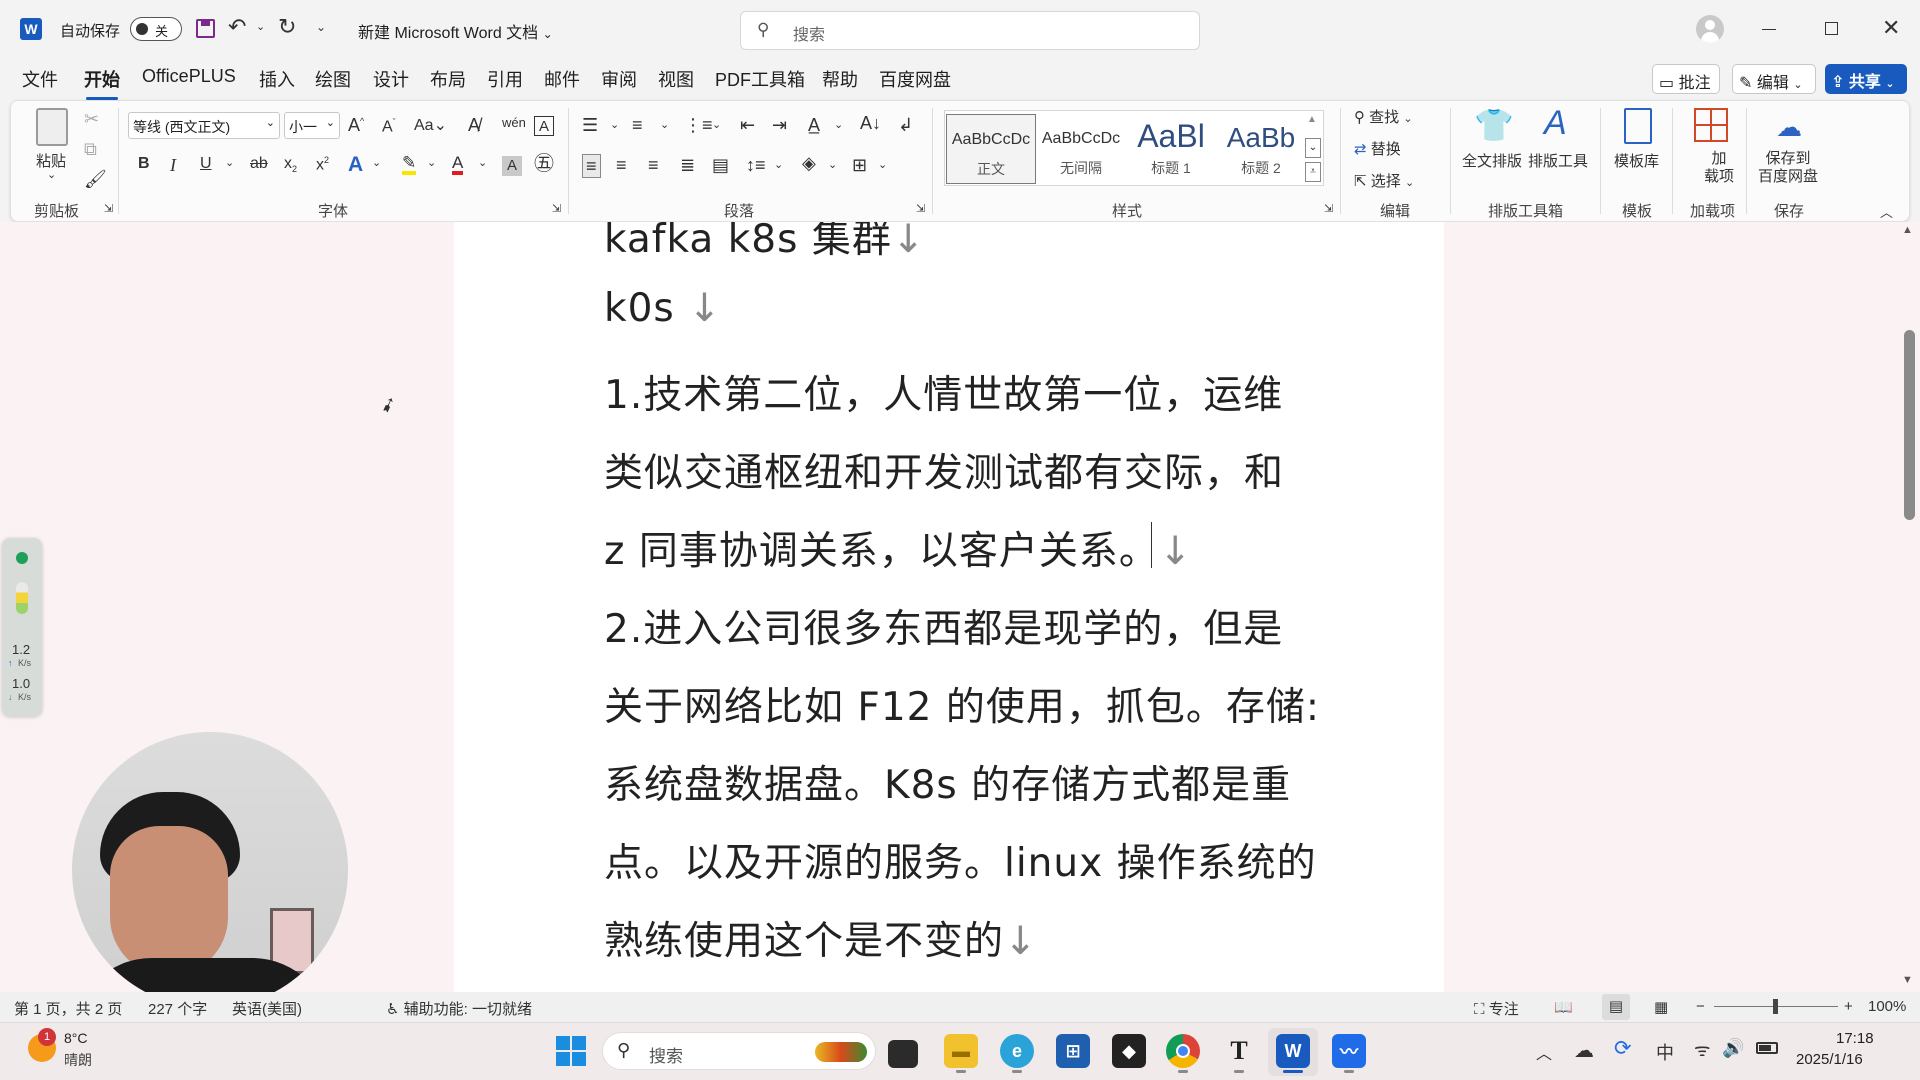 This screenshot has width=1920, height=1080. What do you see at coordinates (905, 125) in the screenshot?
I see `show-paragraph-marks-icon: ↲` at bounding box center [905, 125].